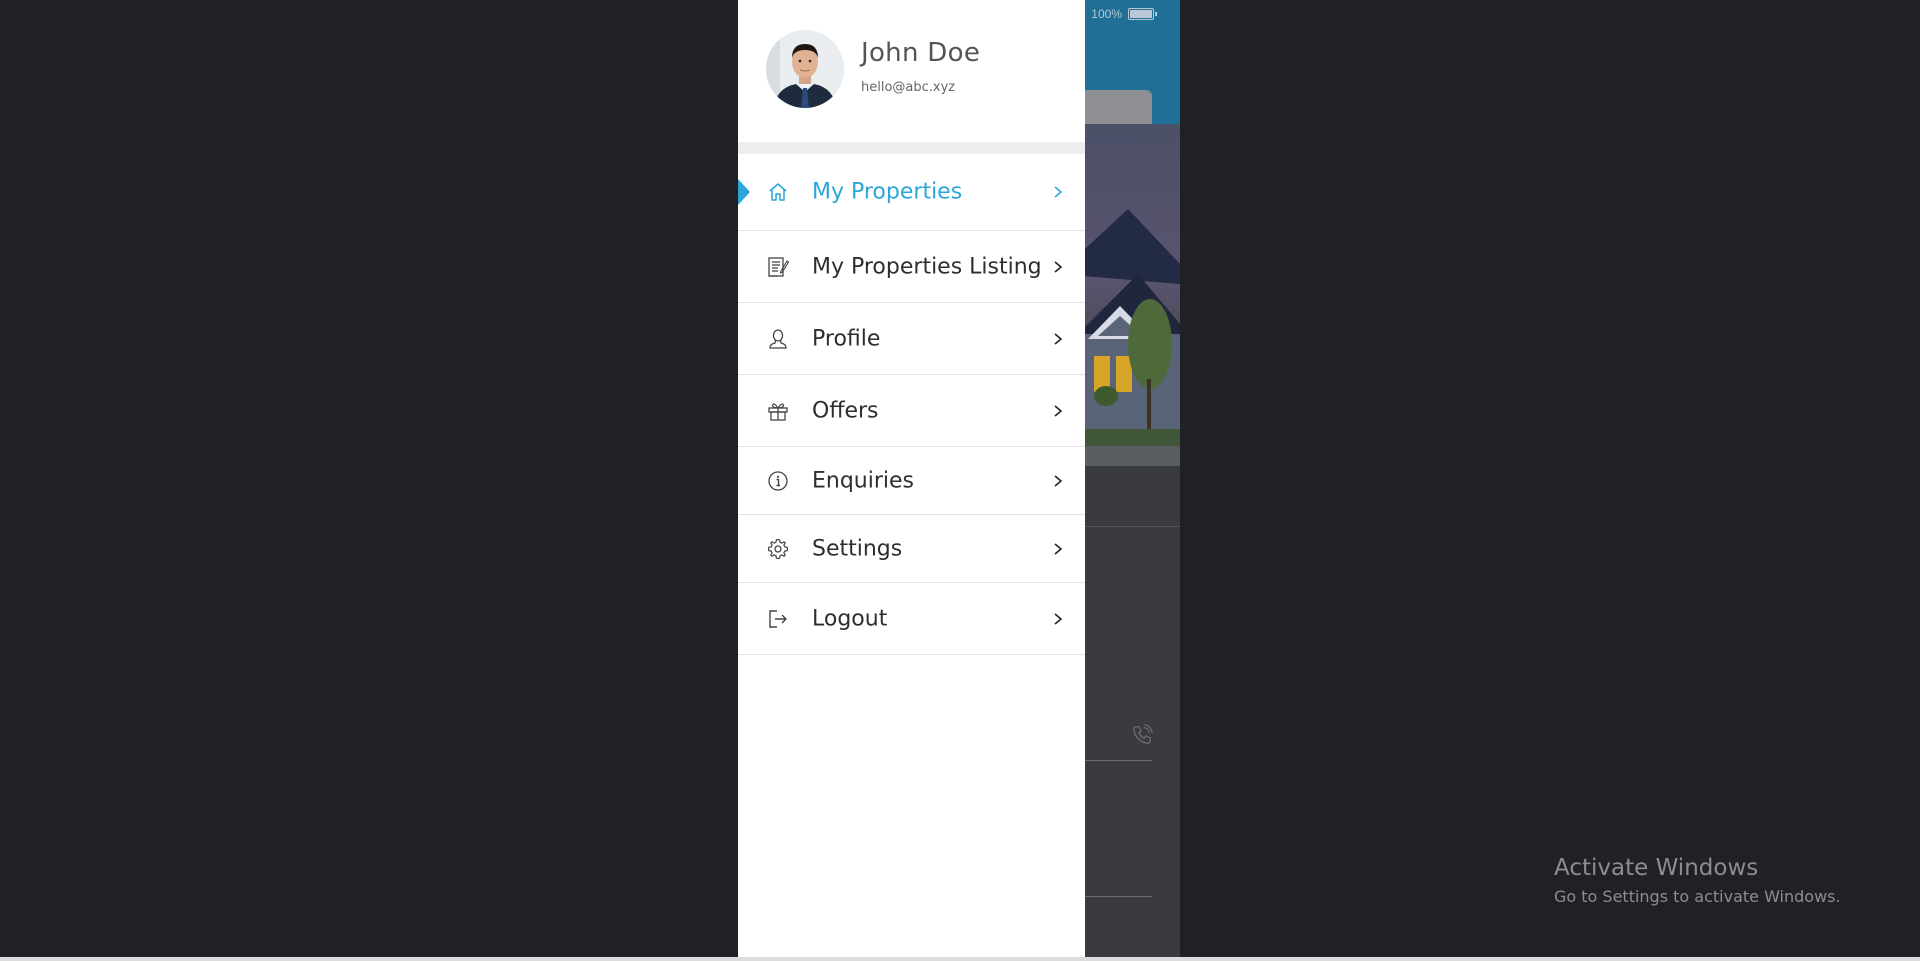 This screenshot has height=961, width=1920. I want to click on logout-icon, so click(778, 618).